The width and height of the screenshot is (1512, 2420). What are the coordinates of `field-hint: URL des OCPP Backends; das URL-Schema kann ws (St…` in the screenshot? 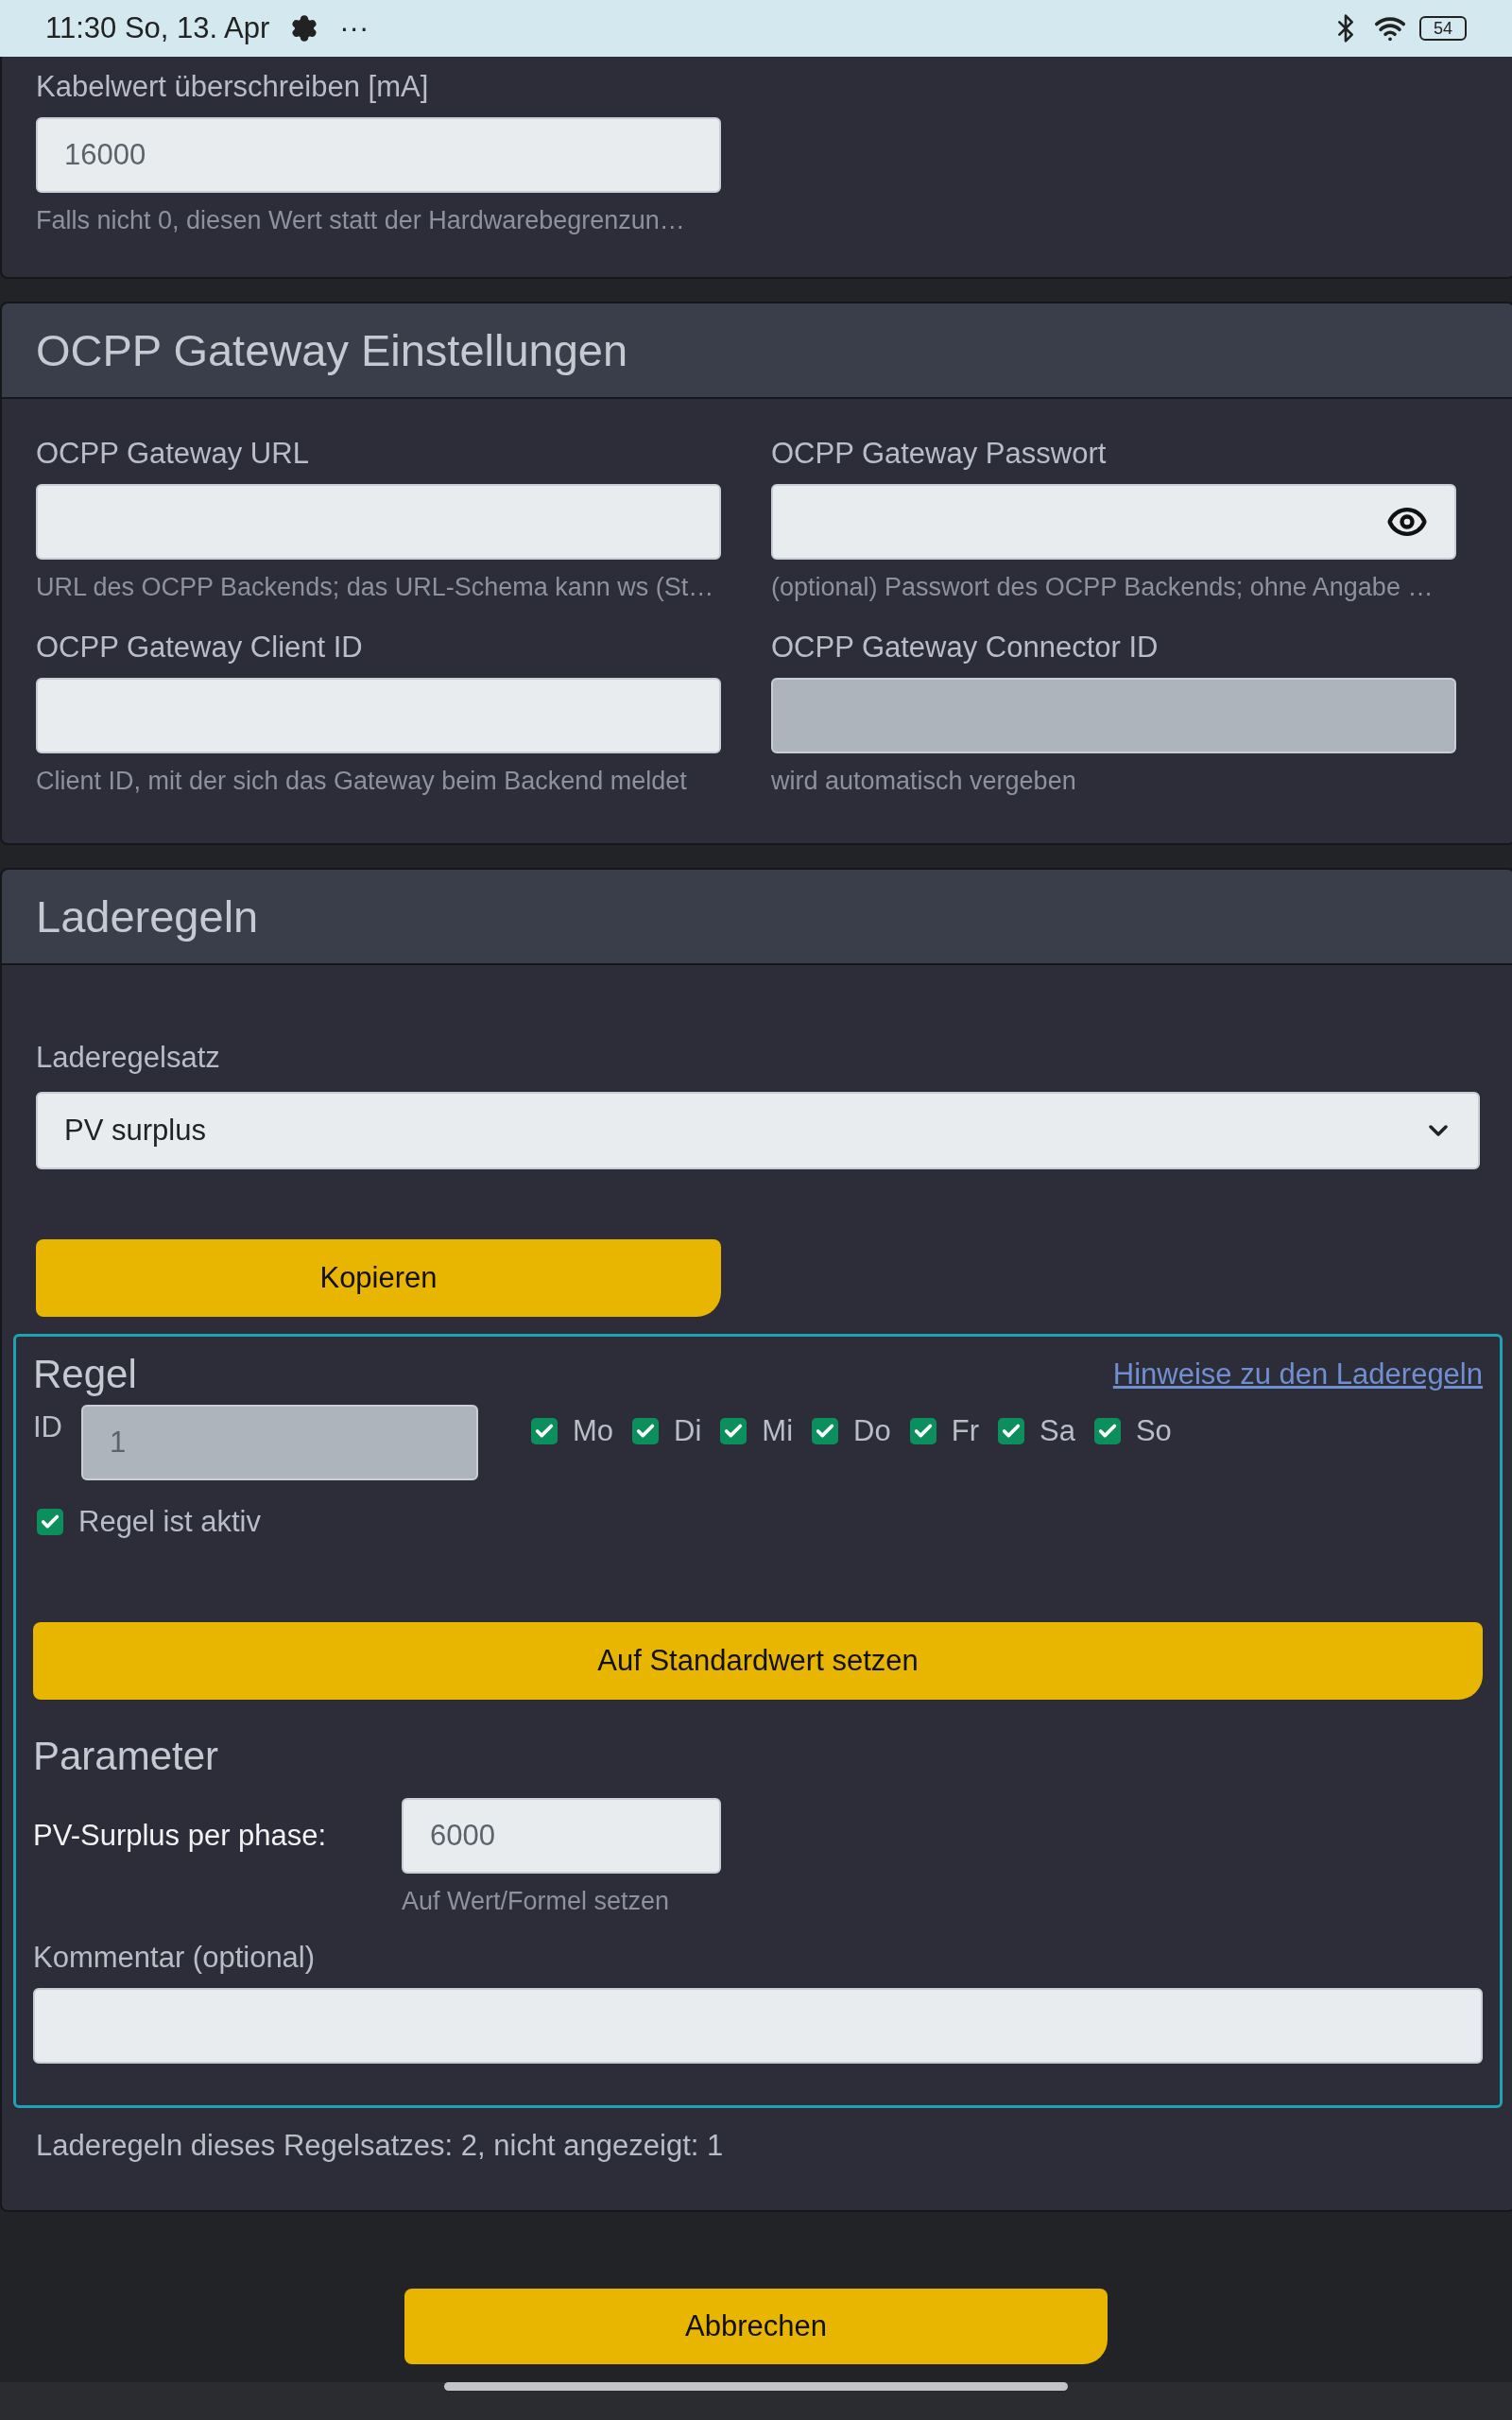 It's located at (375, 587).